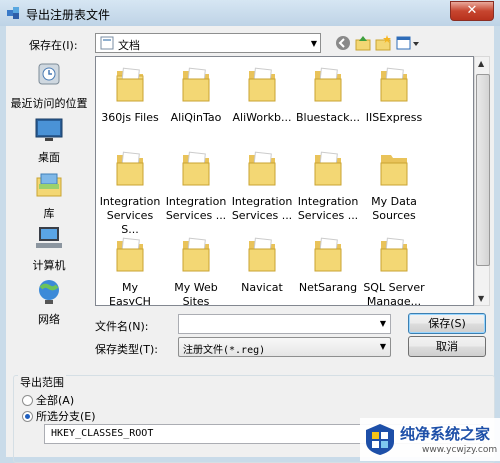 This screenshot has width=500, height=463. Describe the element at coordinates (49, 85) in the screenshot. I see `place-recent: 最近访问的位置` at that location.